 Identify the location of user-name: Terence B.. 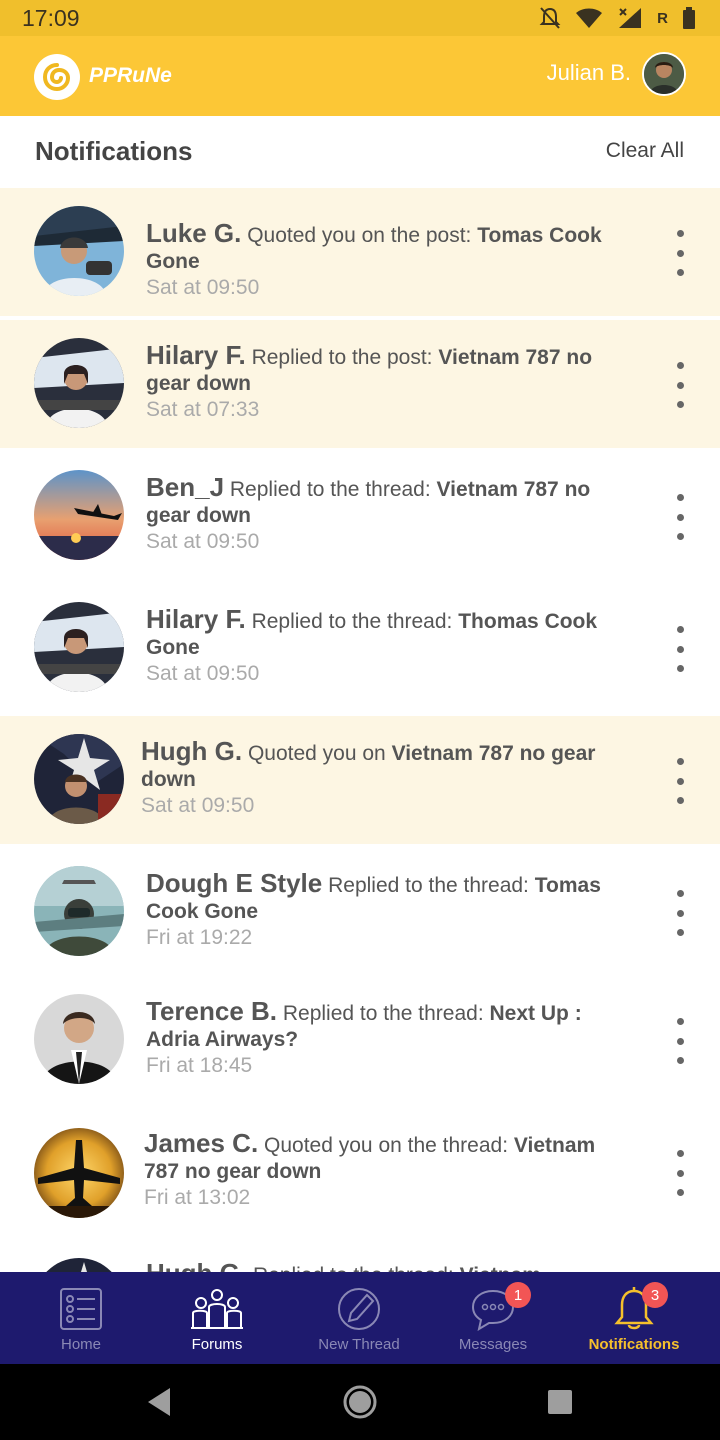
(211, 1011).